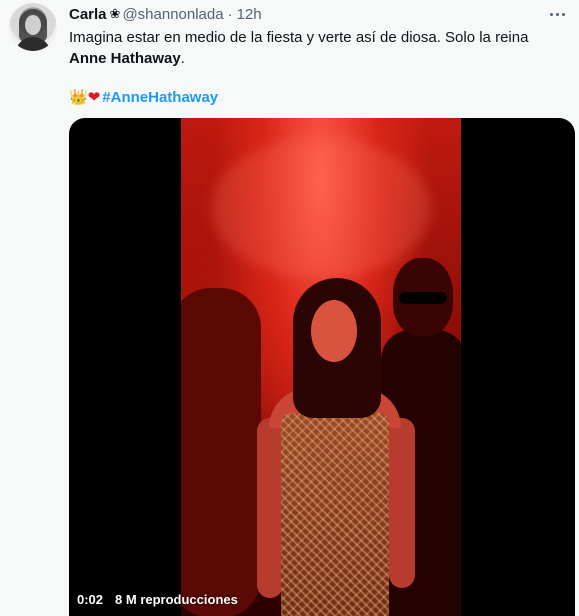  I want to click on tweet-timestamp: 12h, so click(249, 14).